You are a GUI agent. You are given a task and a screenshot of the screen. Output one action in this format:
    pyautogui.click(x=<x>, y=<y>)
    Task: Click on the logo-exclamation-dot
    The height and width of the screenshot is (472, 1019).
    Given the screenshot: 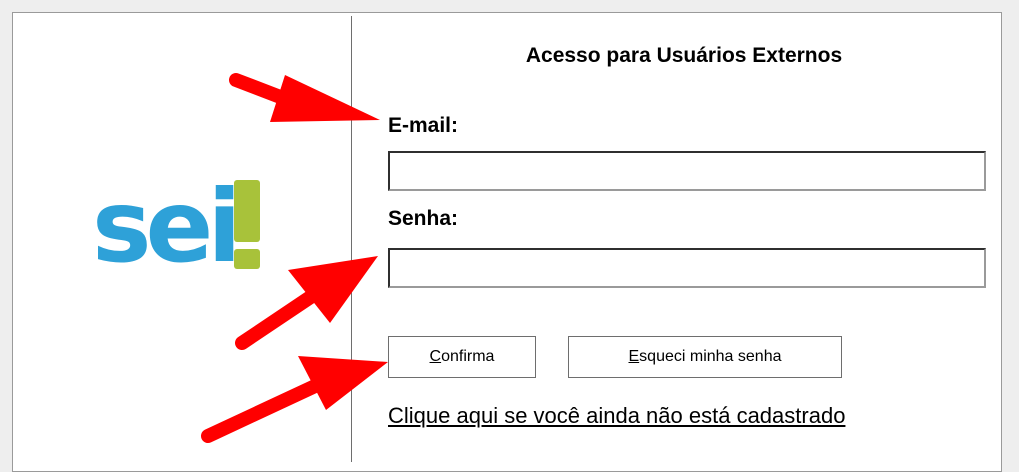 What is the action you would take?
    pyautogui.click(x=247, y=259)
    